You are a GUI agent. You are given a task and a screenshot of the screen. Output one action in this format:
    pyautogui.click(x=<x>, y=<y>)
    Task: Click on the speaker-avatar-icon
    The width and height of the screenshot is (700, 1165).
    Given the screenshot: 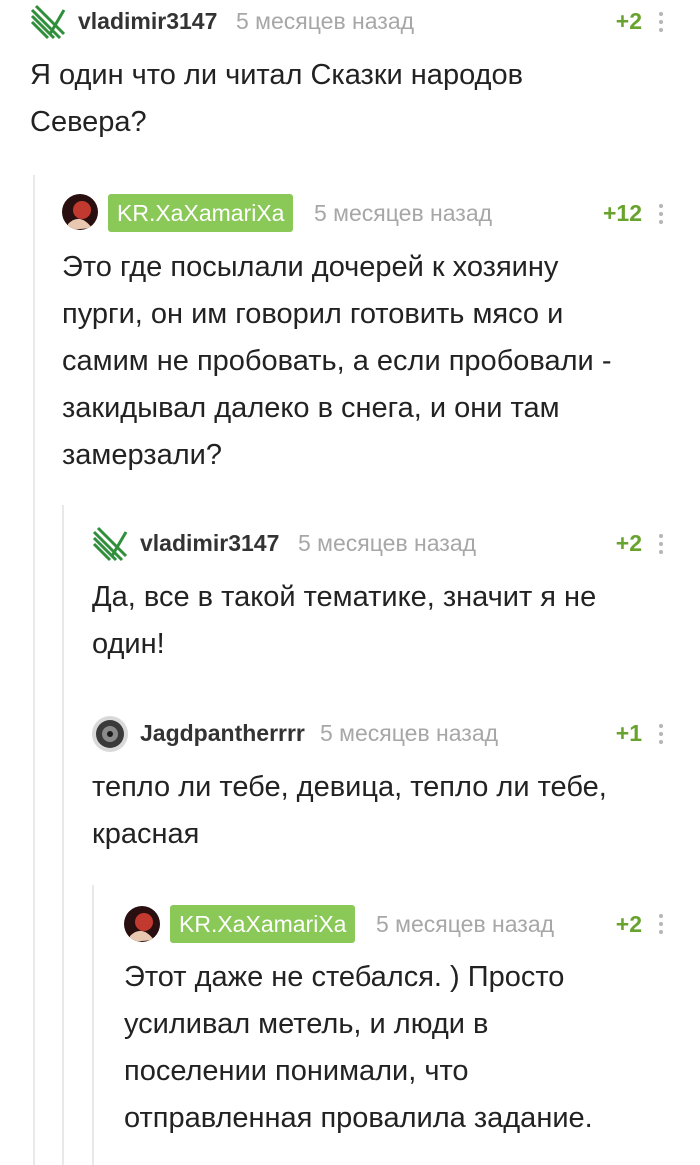 What is the action you would take?
    pyautogui.click(x=110, y=734)
    